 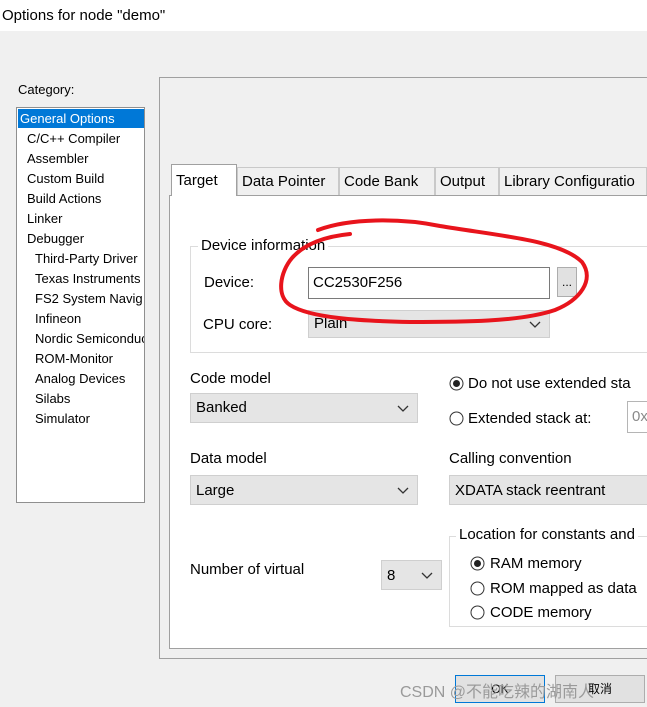 What do you see at coordinates (247, 569) in the screenshot?
I see `virtual-registers-label: Number of virtual` at bounding box center [247, 569].